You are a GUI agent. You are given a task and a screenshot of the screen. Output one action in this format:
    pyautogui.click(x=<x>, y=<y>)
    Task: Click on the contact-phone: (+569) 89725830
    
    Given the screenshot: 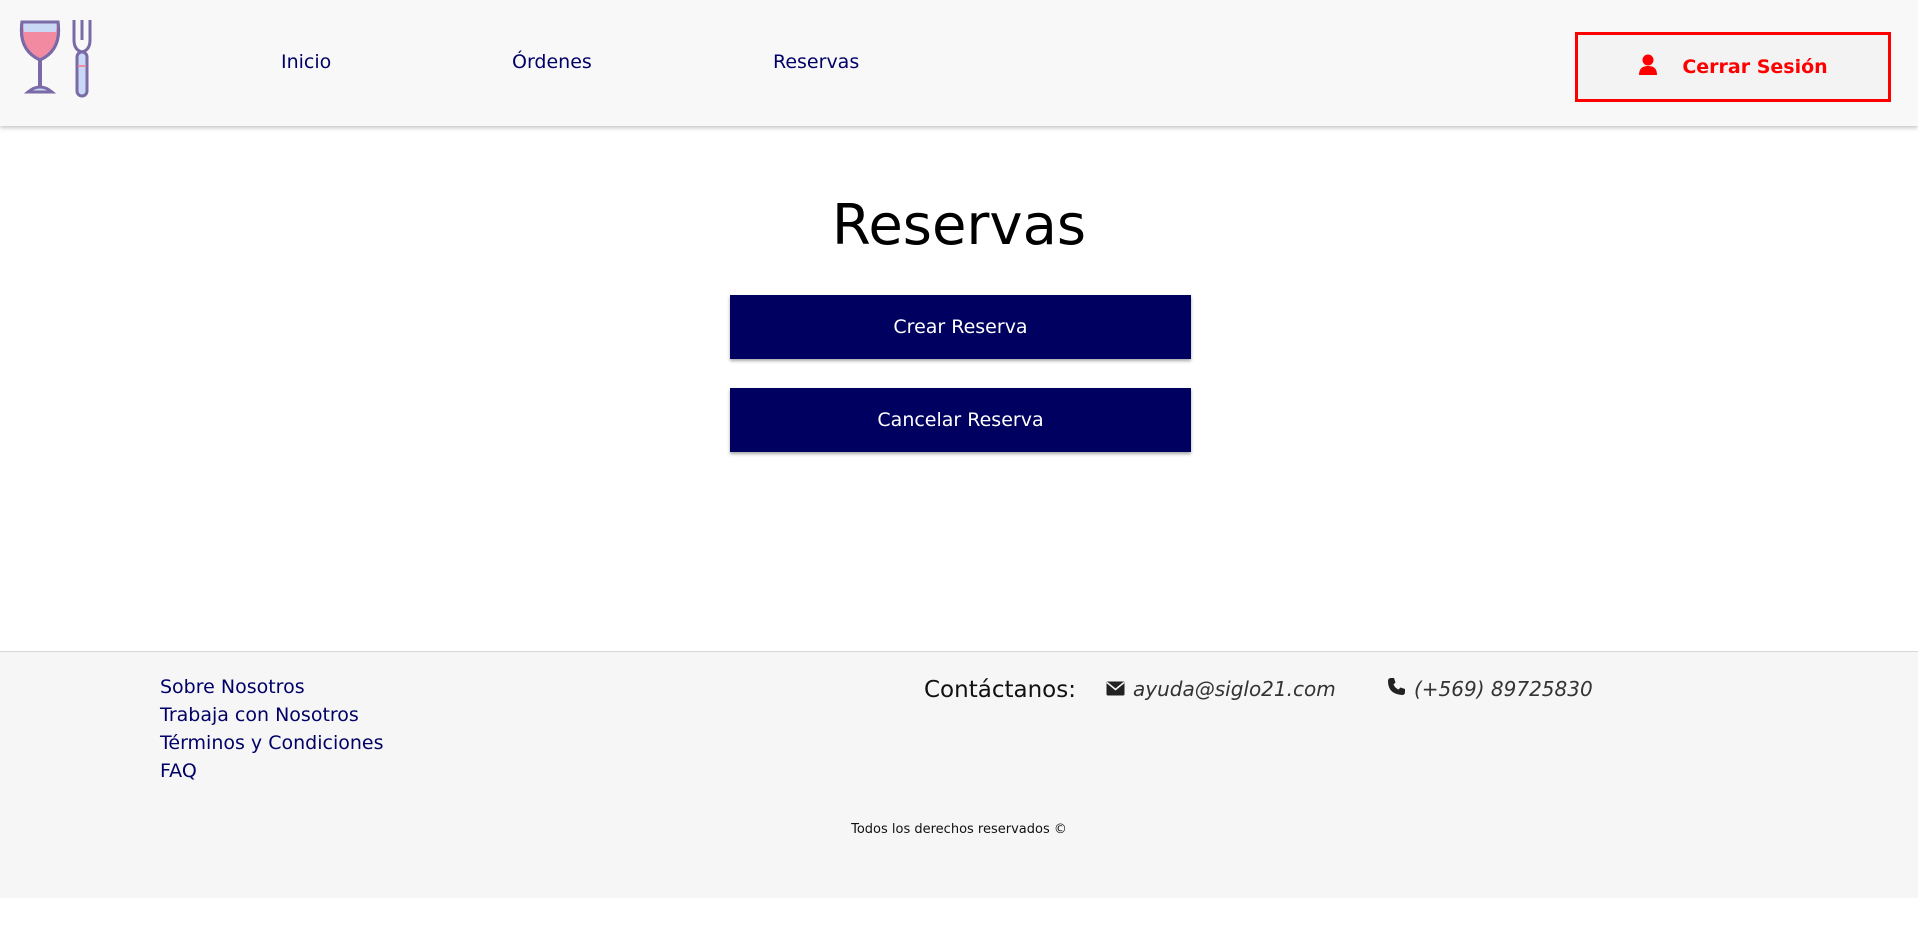 What is the action you would take?
    pyautogui.click(x=1490, y=689)
    